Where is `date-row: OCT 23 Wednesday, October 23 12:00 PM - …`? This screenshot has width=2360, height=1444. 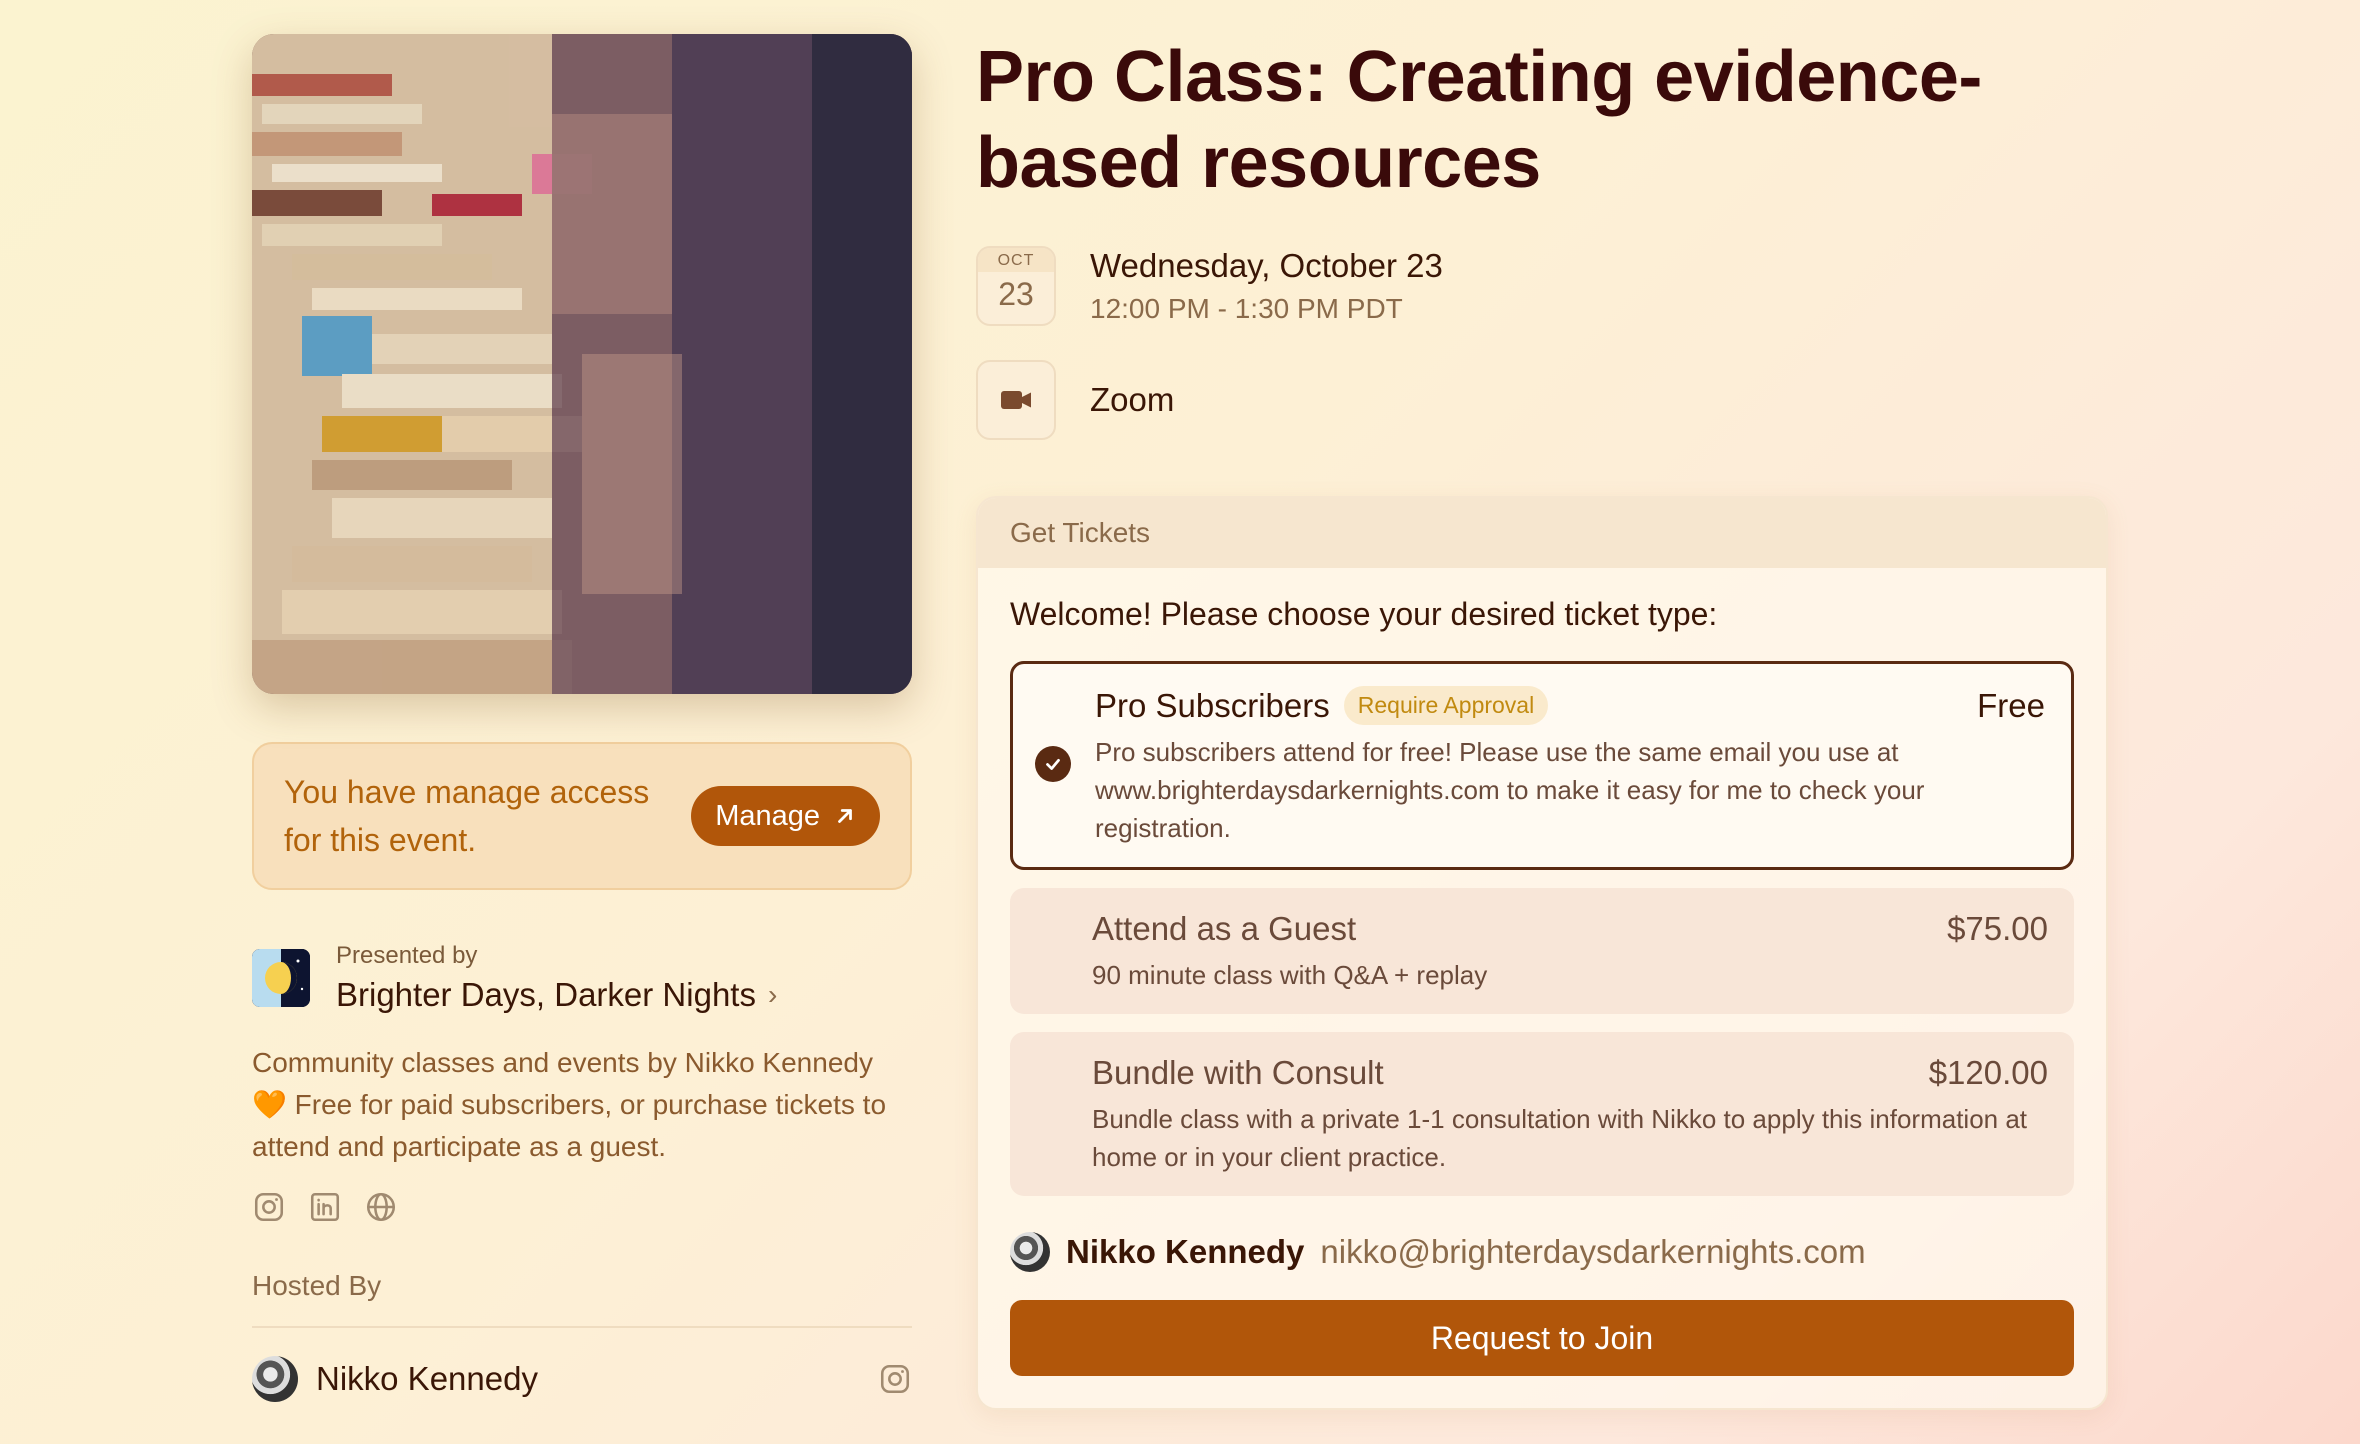
date-row: OCT 23 Wednesday, October 23 12:00 PM - … is located at coordinates (1542, 286).